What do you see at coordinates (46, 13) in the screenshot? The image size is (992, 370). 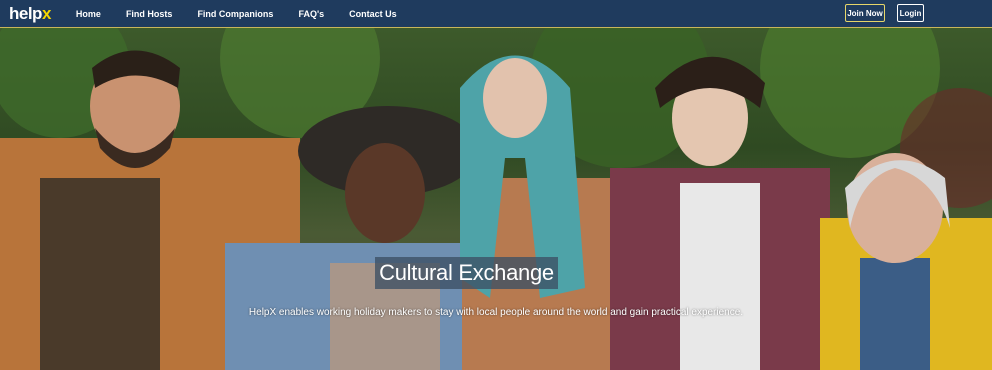 I see `logo-accent-text: x` at bounding box center [46, 13].